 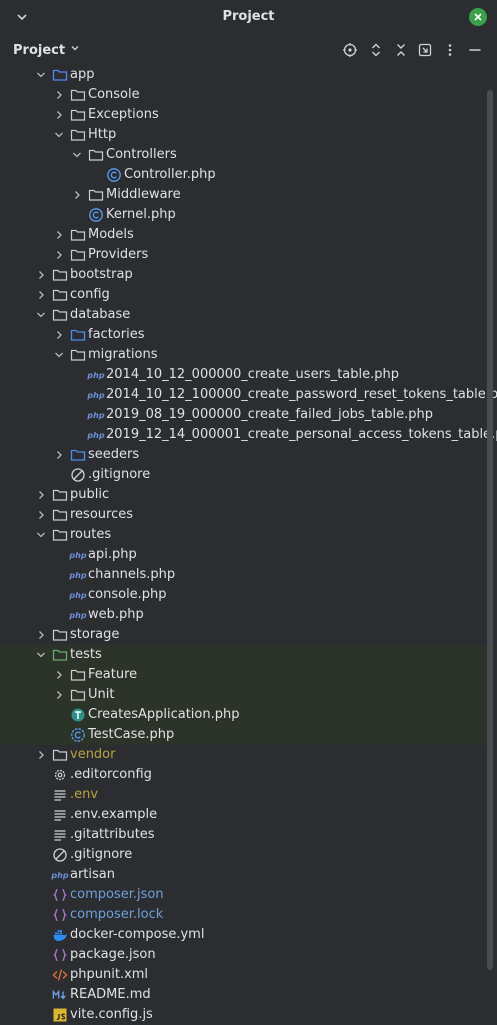 What do you see at coordinates (60, 855) in the screenshot?
I see `ignore-file-icon` at bounding box center [60, 855].